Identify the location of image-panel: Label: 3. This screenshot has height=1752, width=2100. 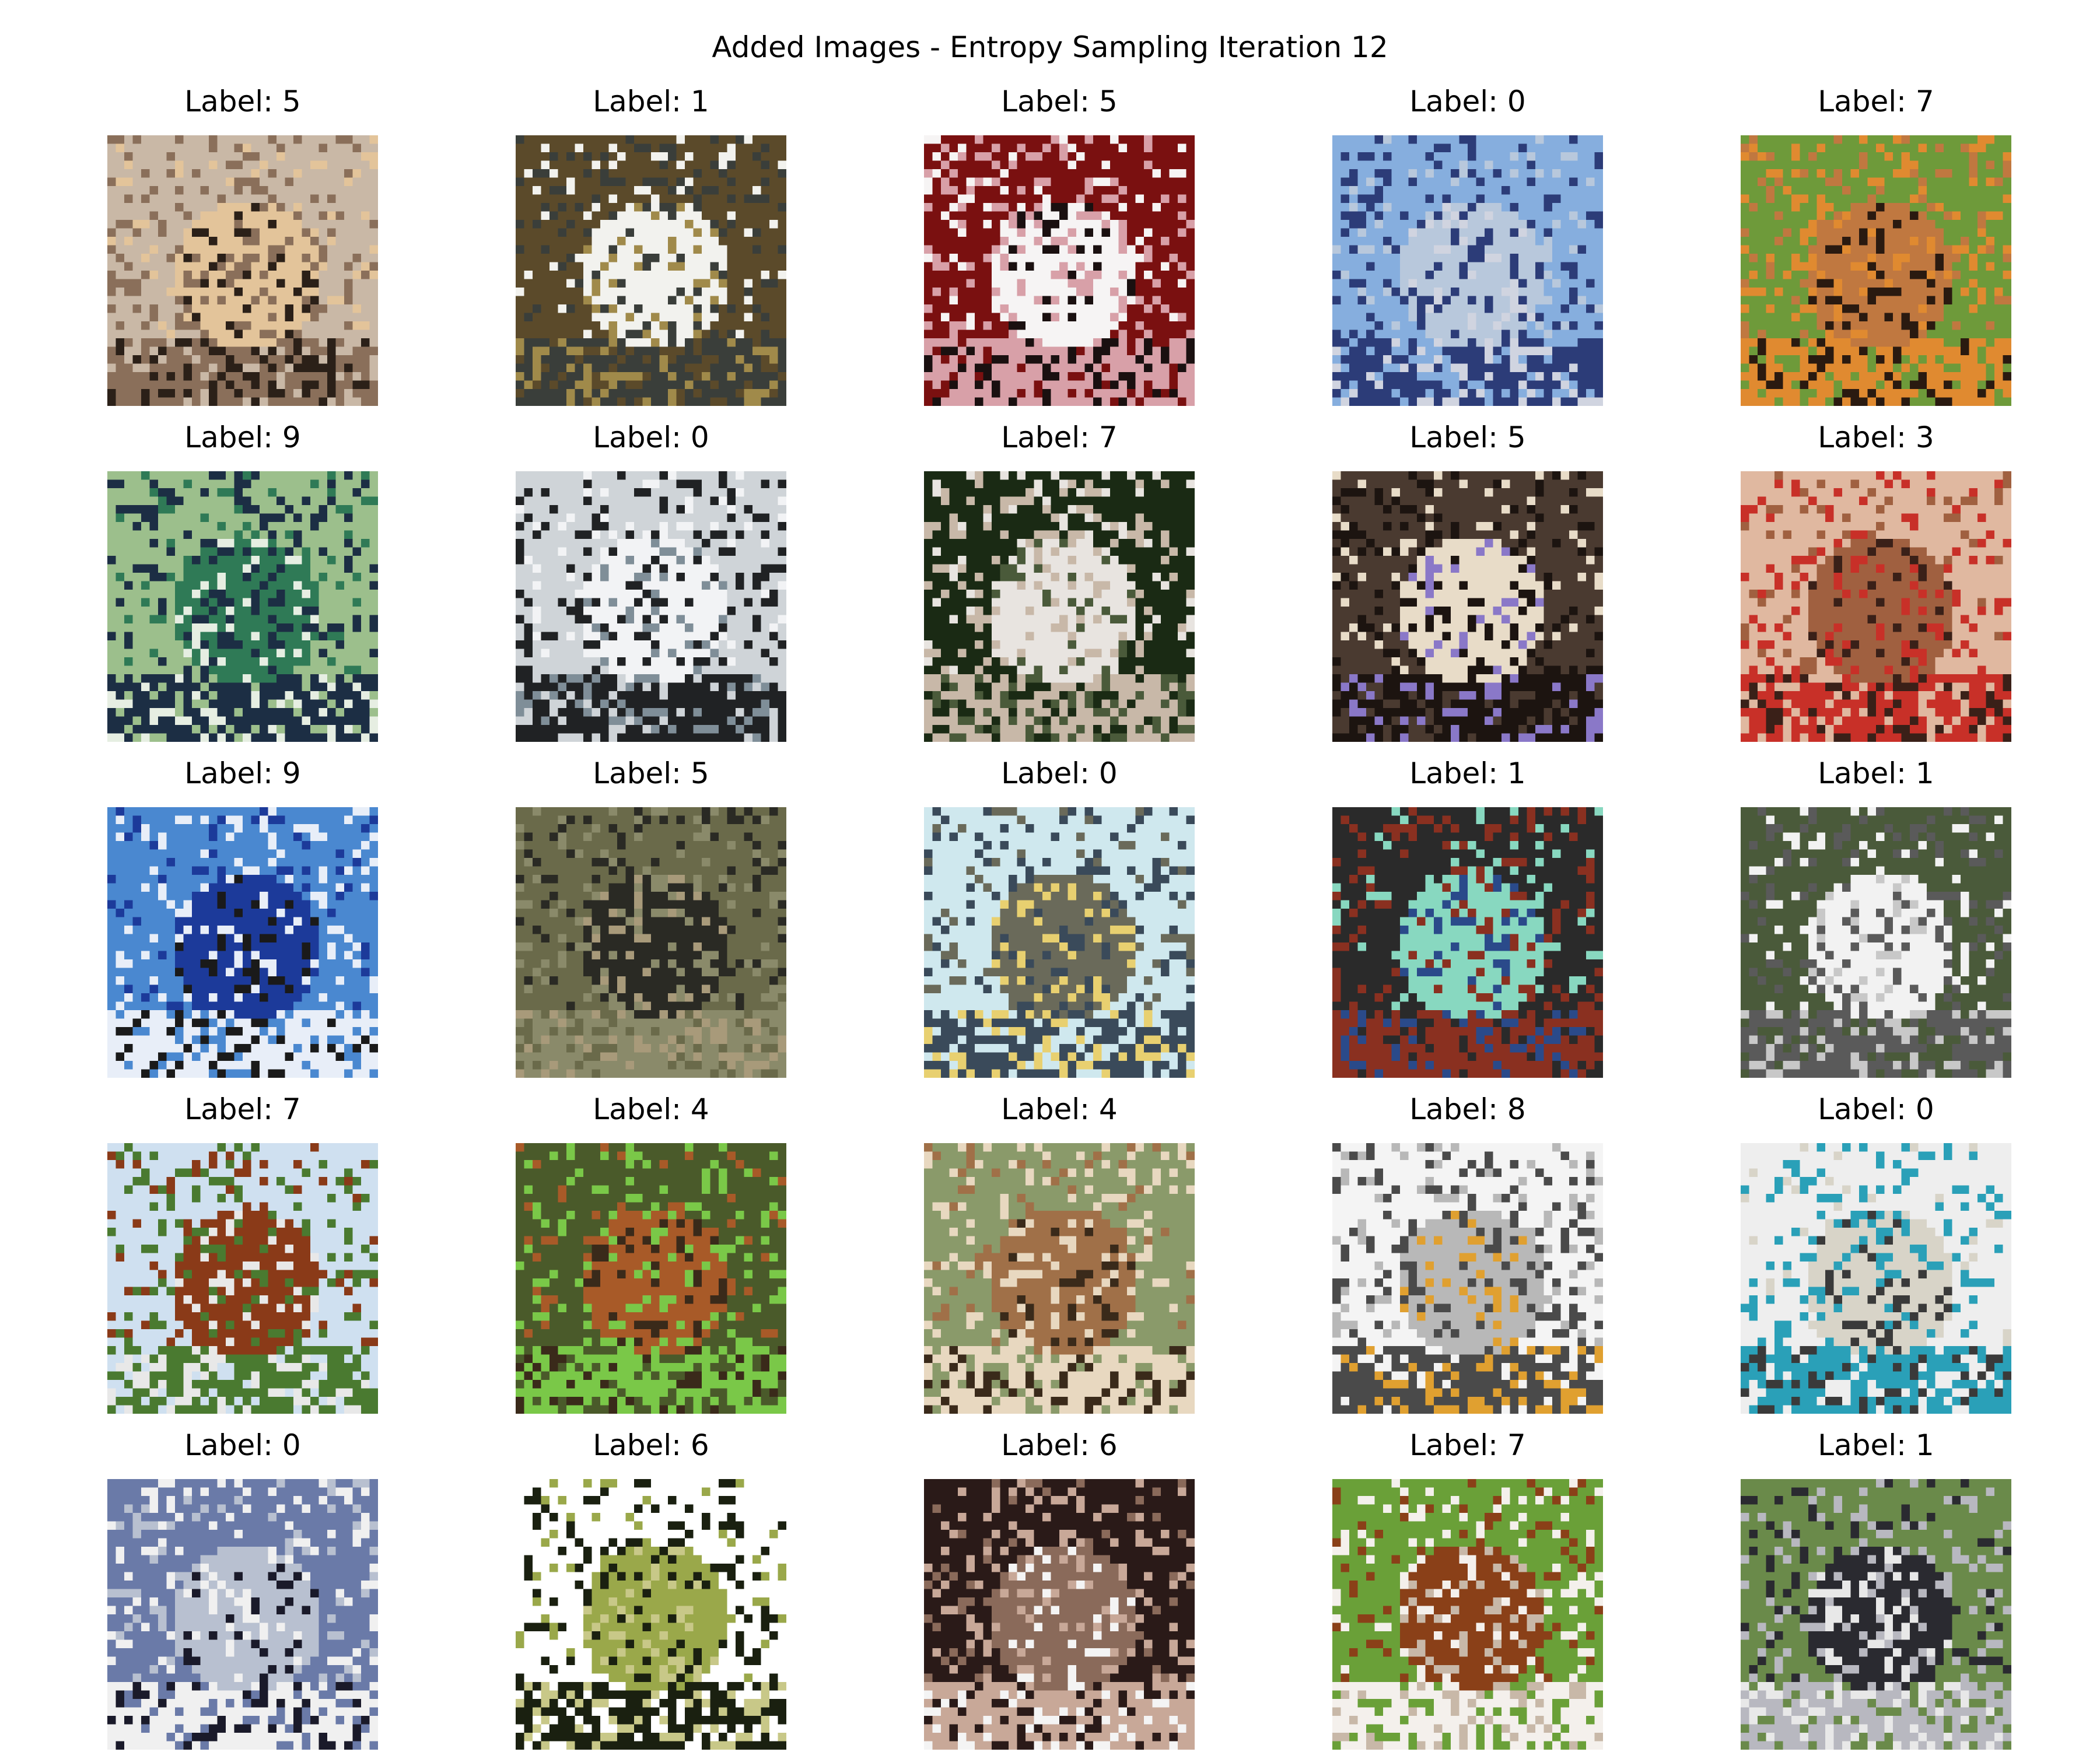
(1876, 581).